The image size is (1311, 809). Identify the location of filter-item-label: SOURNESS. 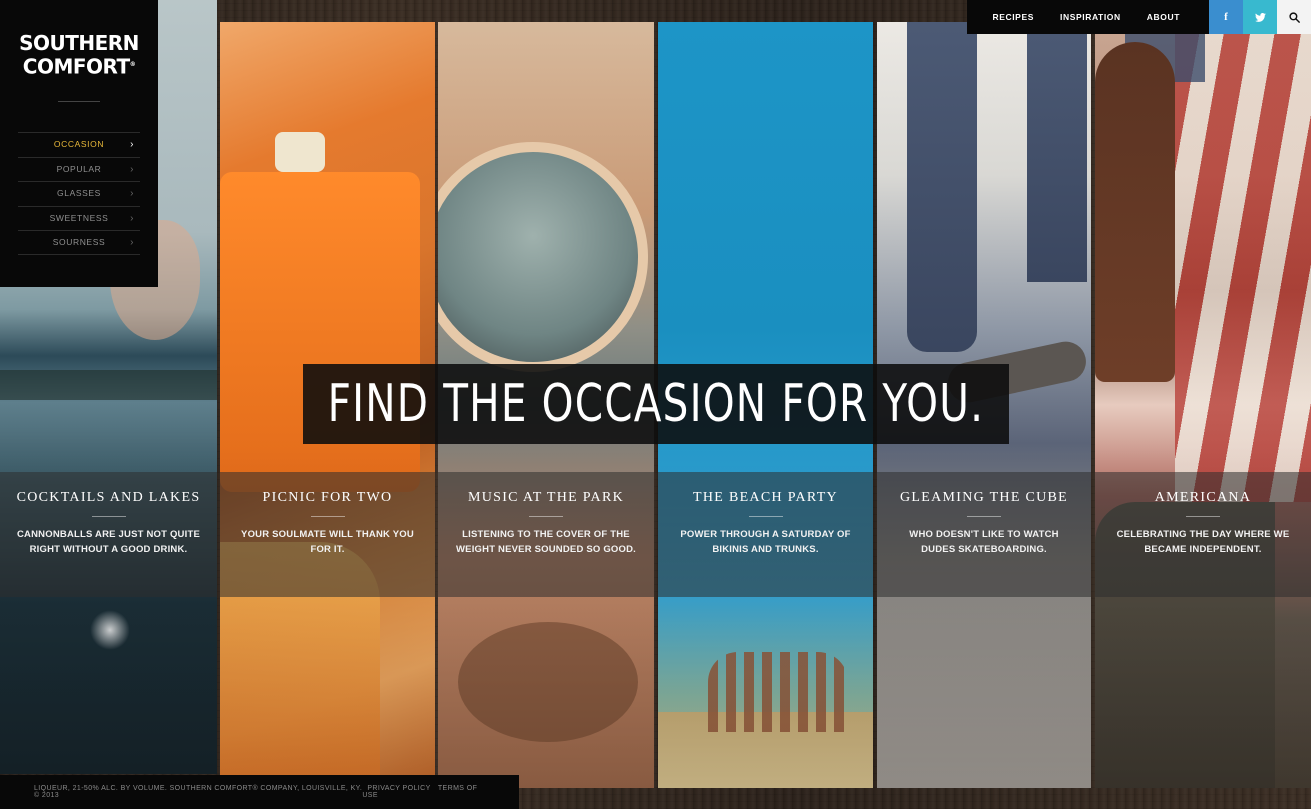
(79, 242).